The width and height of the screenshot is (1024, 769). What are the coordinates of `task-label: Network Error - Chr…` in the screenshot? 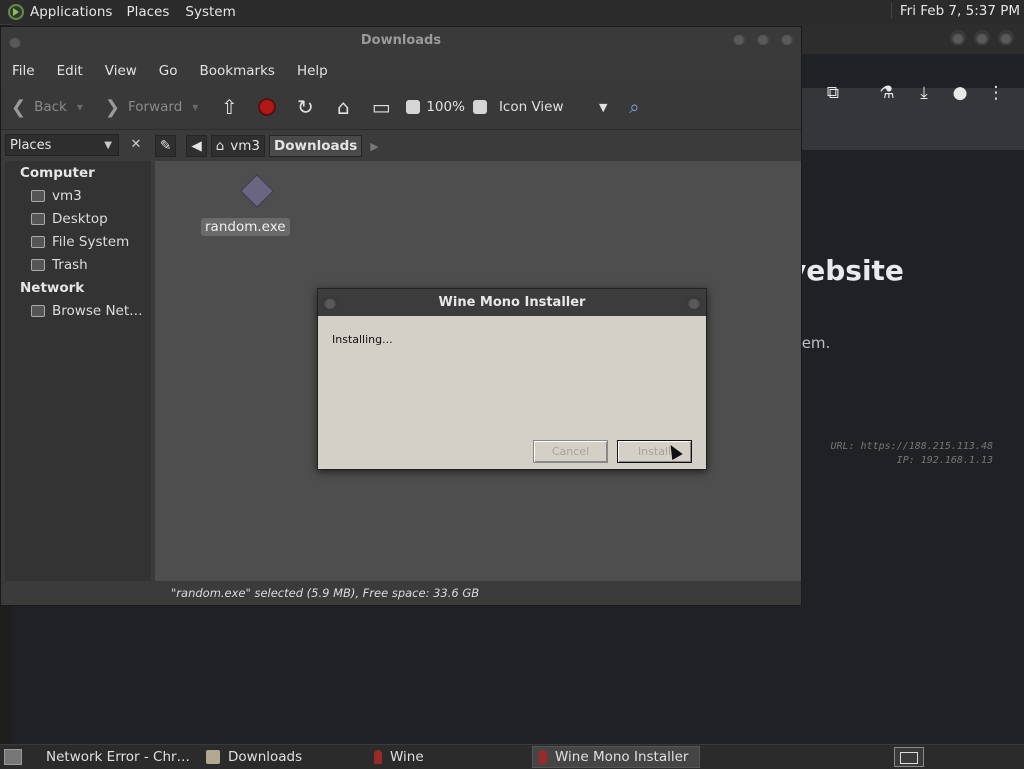 It's located at (118, 757).